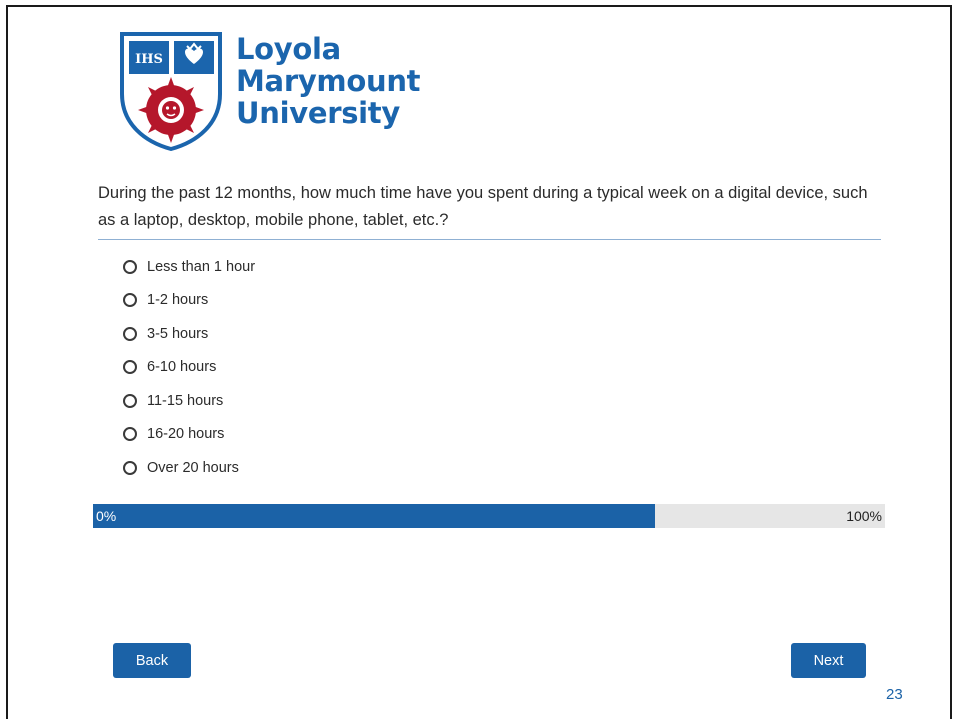 The width and height of the screenshot is (959, 722). I want to click on progress-start-label: 0%, so click(106, 516).